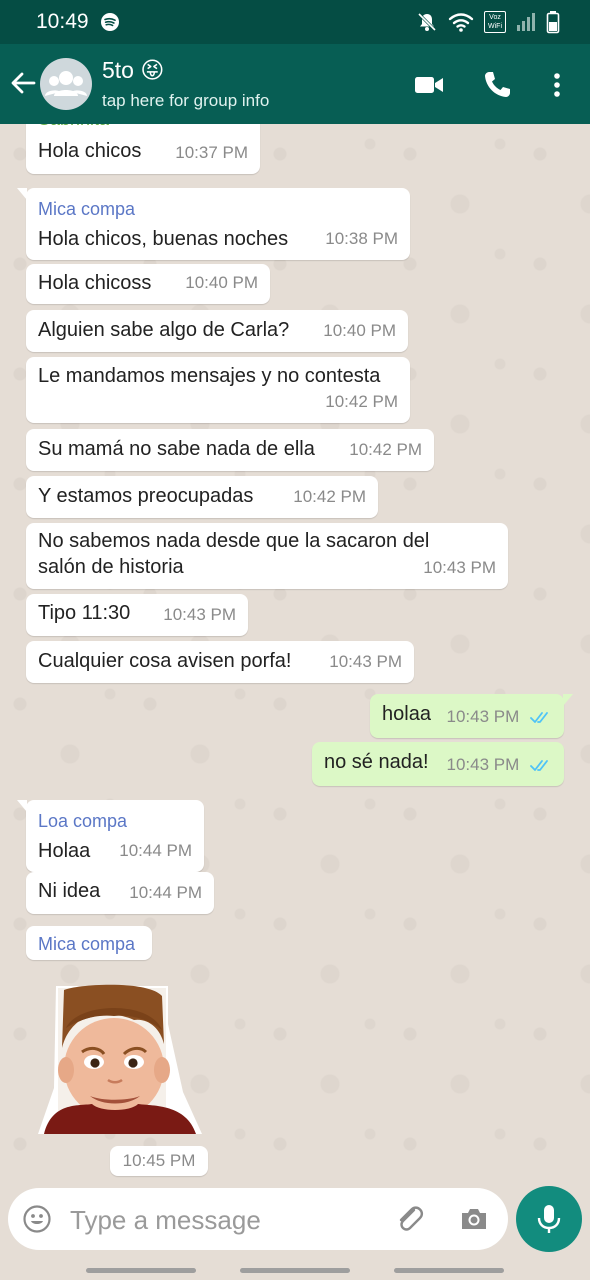 This screenshot has height=1280, width=590. I want to click on system-nav-bar, so click(295, 1271).